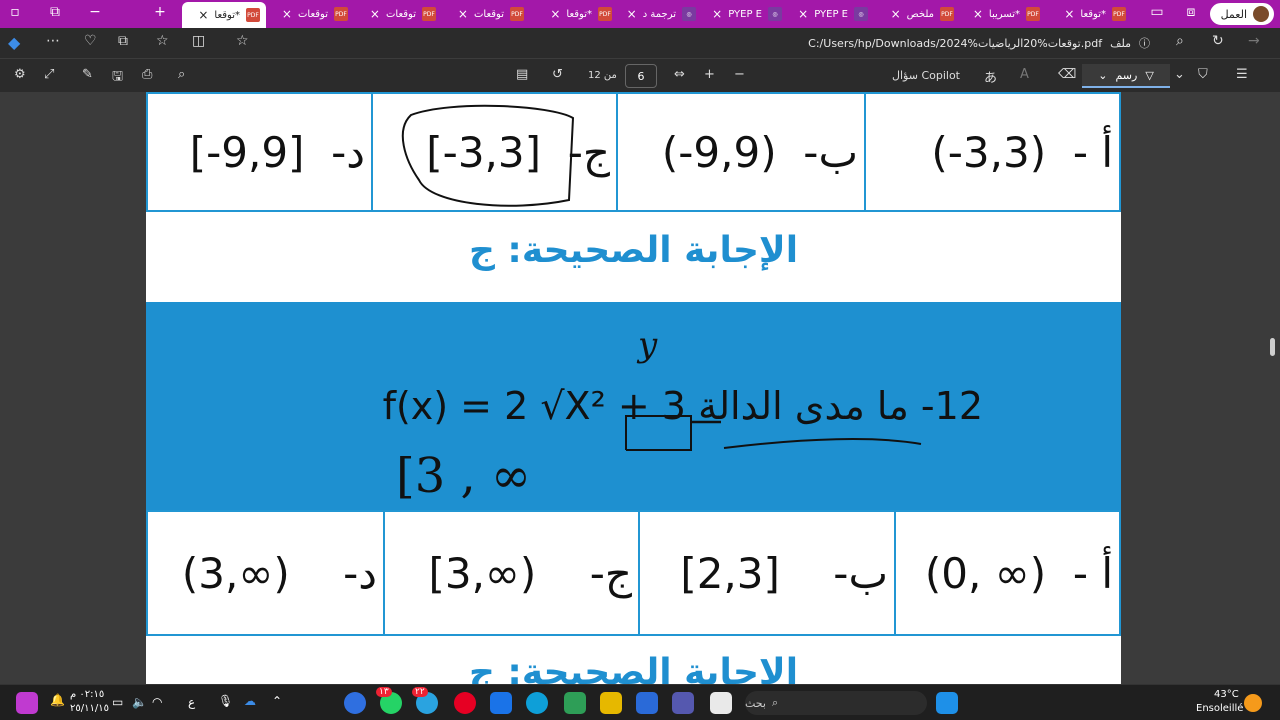 The height and width of the screenshot is (720, 1280). What do you see at coordinates (641, 76) in the screenshot?
I see `page-number-input: 6` at bounding box center [641, 76].